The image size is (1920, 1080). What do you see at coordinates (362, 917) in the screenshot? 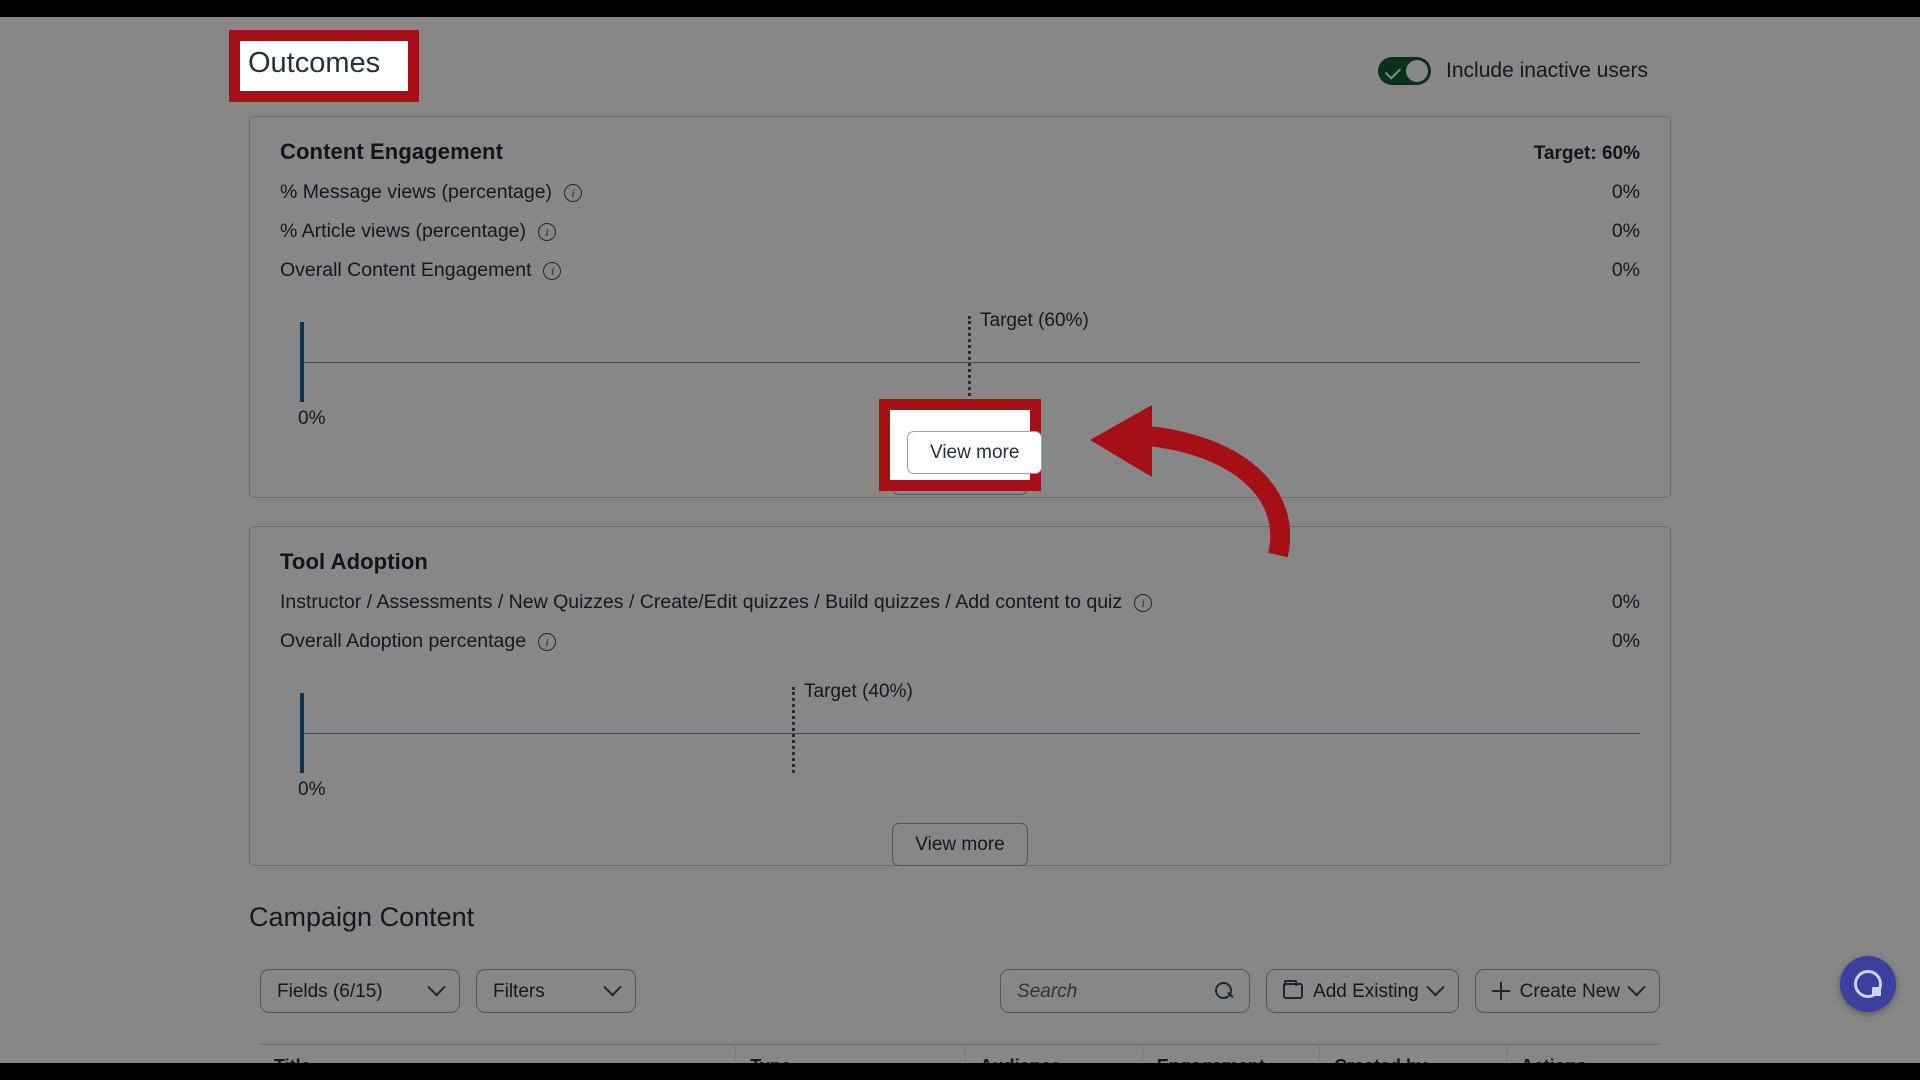
I see `campaign-content-title: Campaign Content` at bounding box center [362, 917].